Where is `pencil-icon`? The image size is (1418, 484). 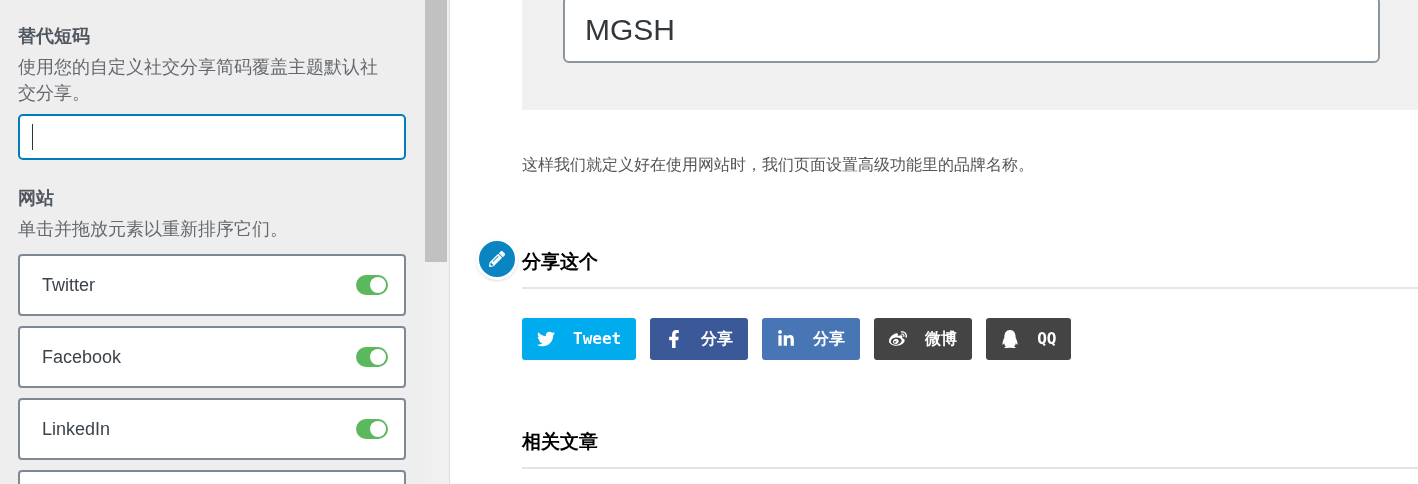 pencil-icon is located at coordinates (497, 259).